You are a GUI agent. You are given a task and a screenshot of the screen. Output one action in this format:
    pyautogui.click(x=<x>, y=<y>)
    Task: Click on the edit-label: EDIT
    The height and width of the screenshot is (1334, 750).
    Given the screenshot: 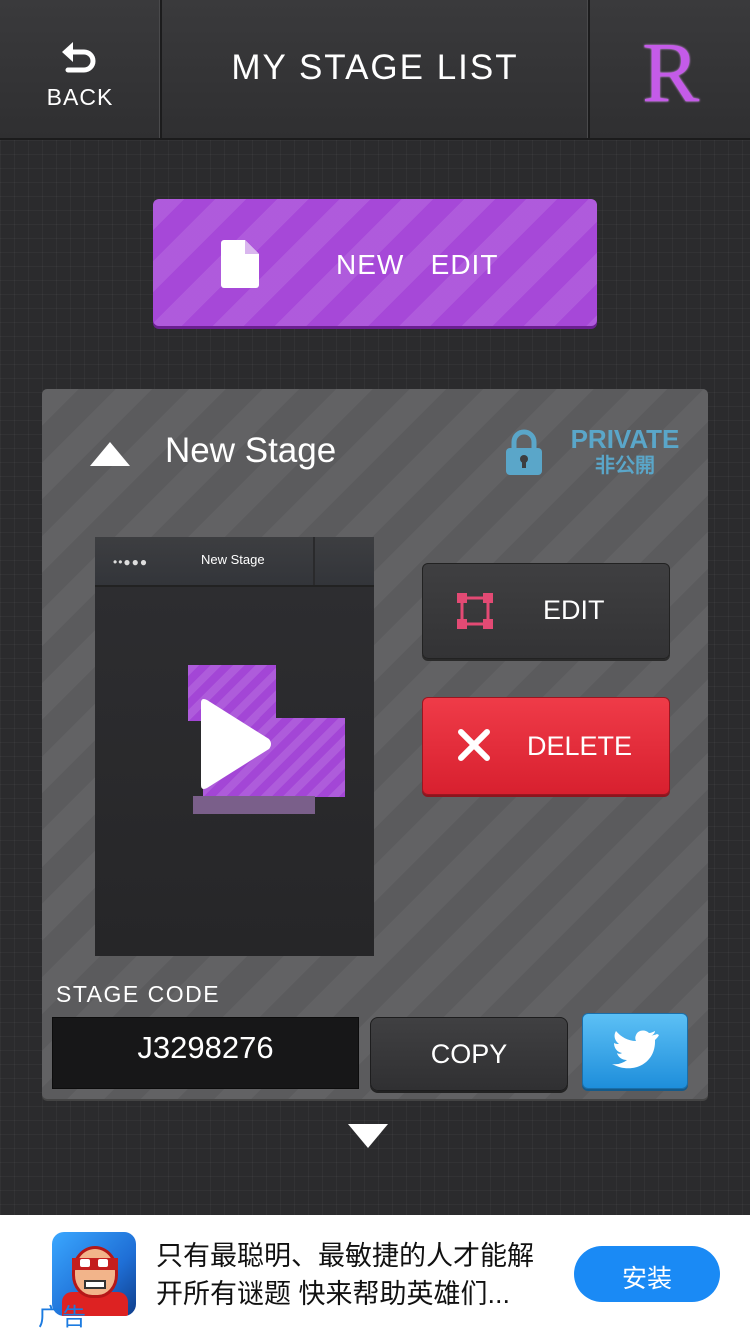 What is the action you would take?
    pyautogui.click(x=574, y=610)
    